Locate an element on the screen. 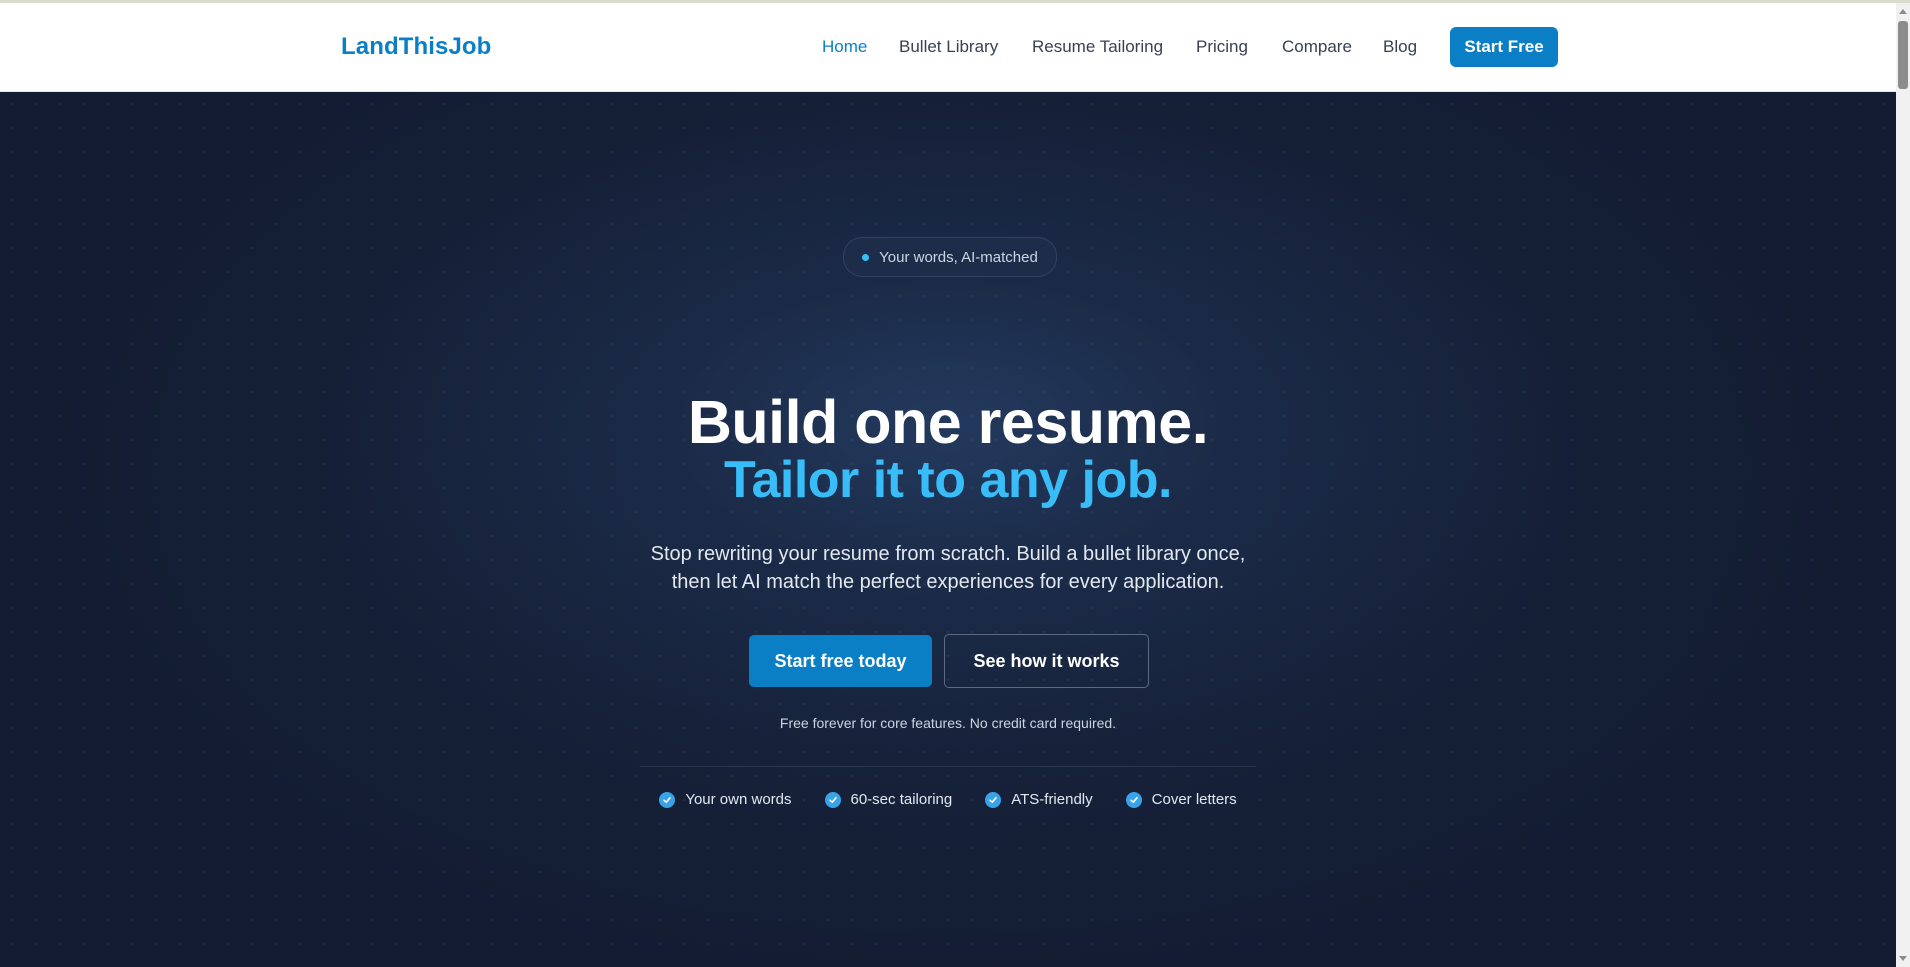 The height and width of the screenshot is (967, 1910). scrollbar-thumb is located at coordinates (1903, 55).